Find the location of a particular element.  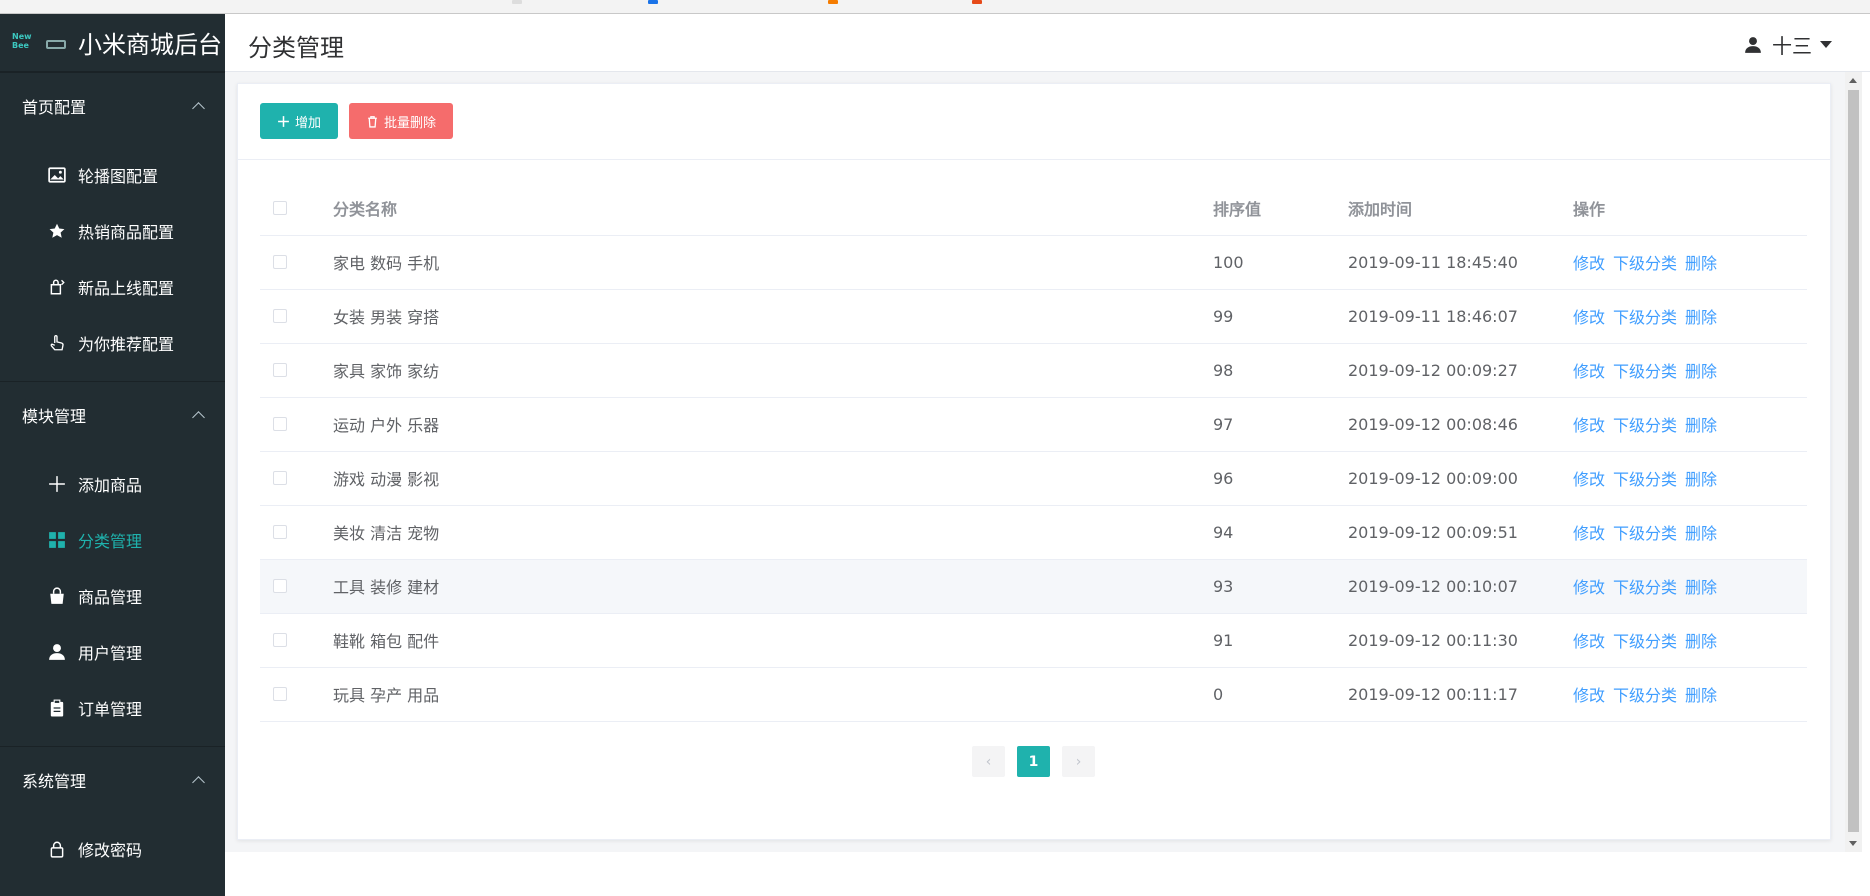

add-time-cell: 2019-09-12 00:09:00 is located at coordinates (1460, 478).